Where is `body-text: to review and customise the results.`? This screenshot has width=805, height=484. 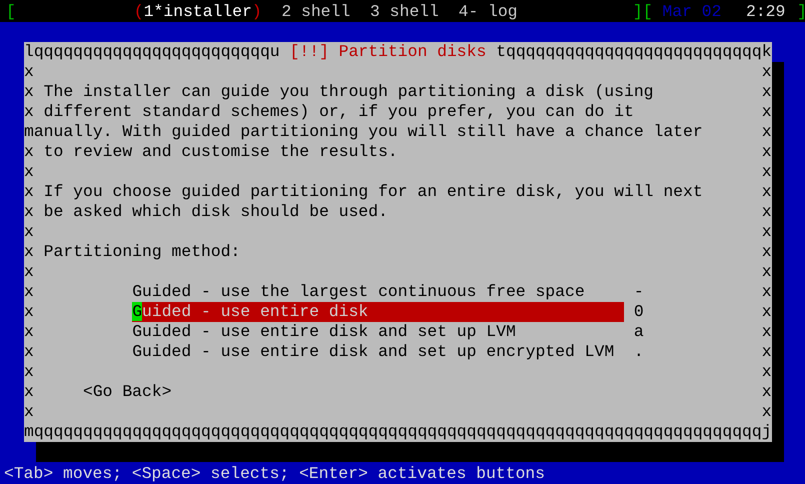
body-text: to review and customise the results. is located at coordinates (221, 152).